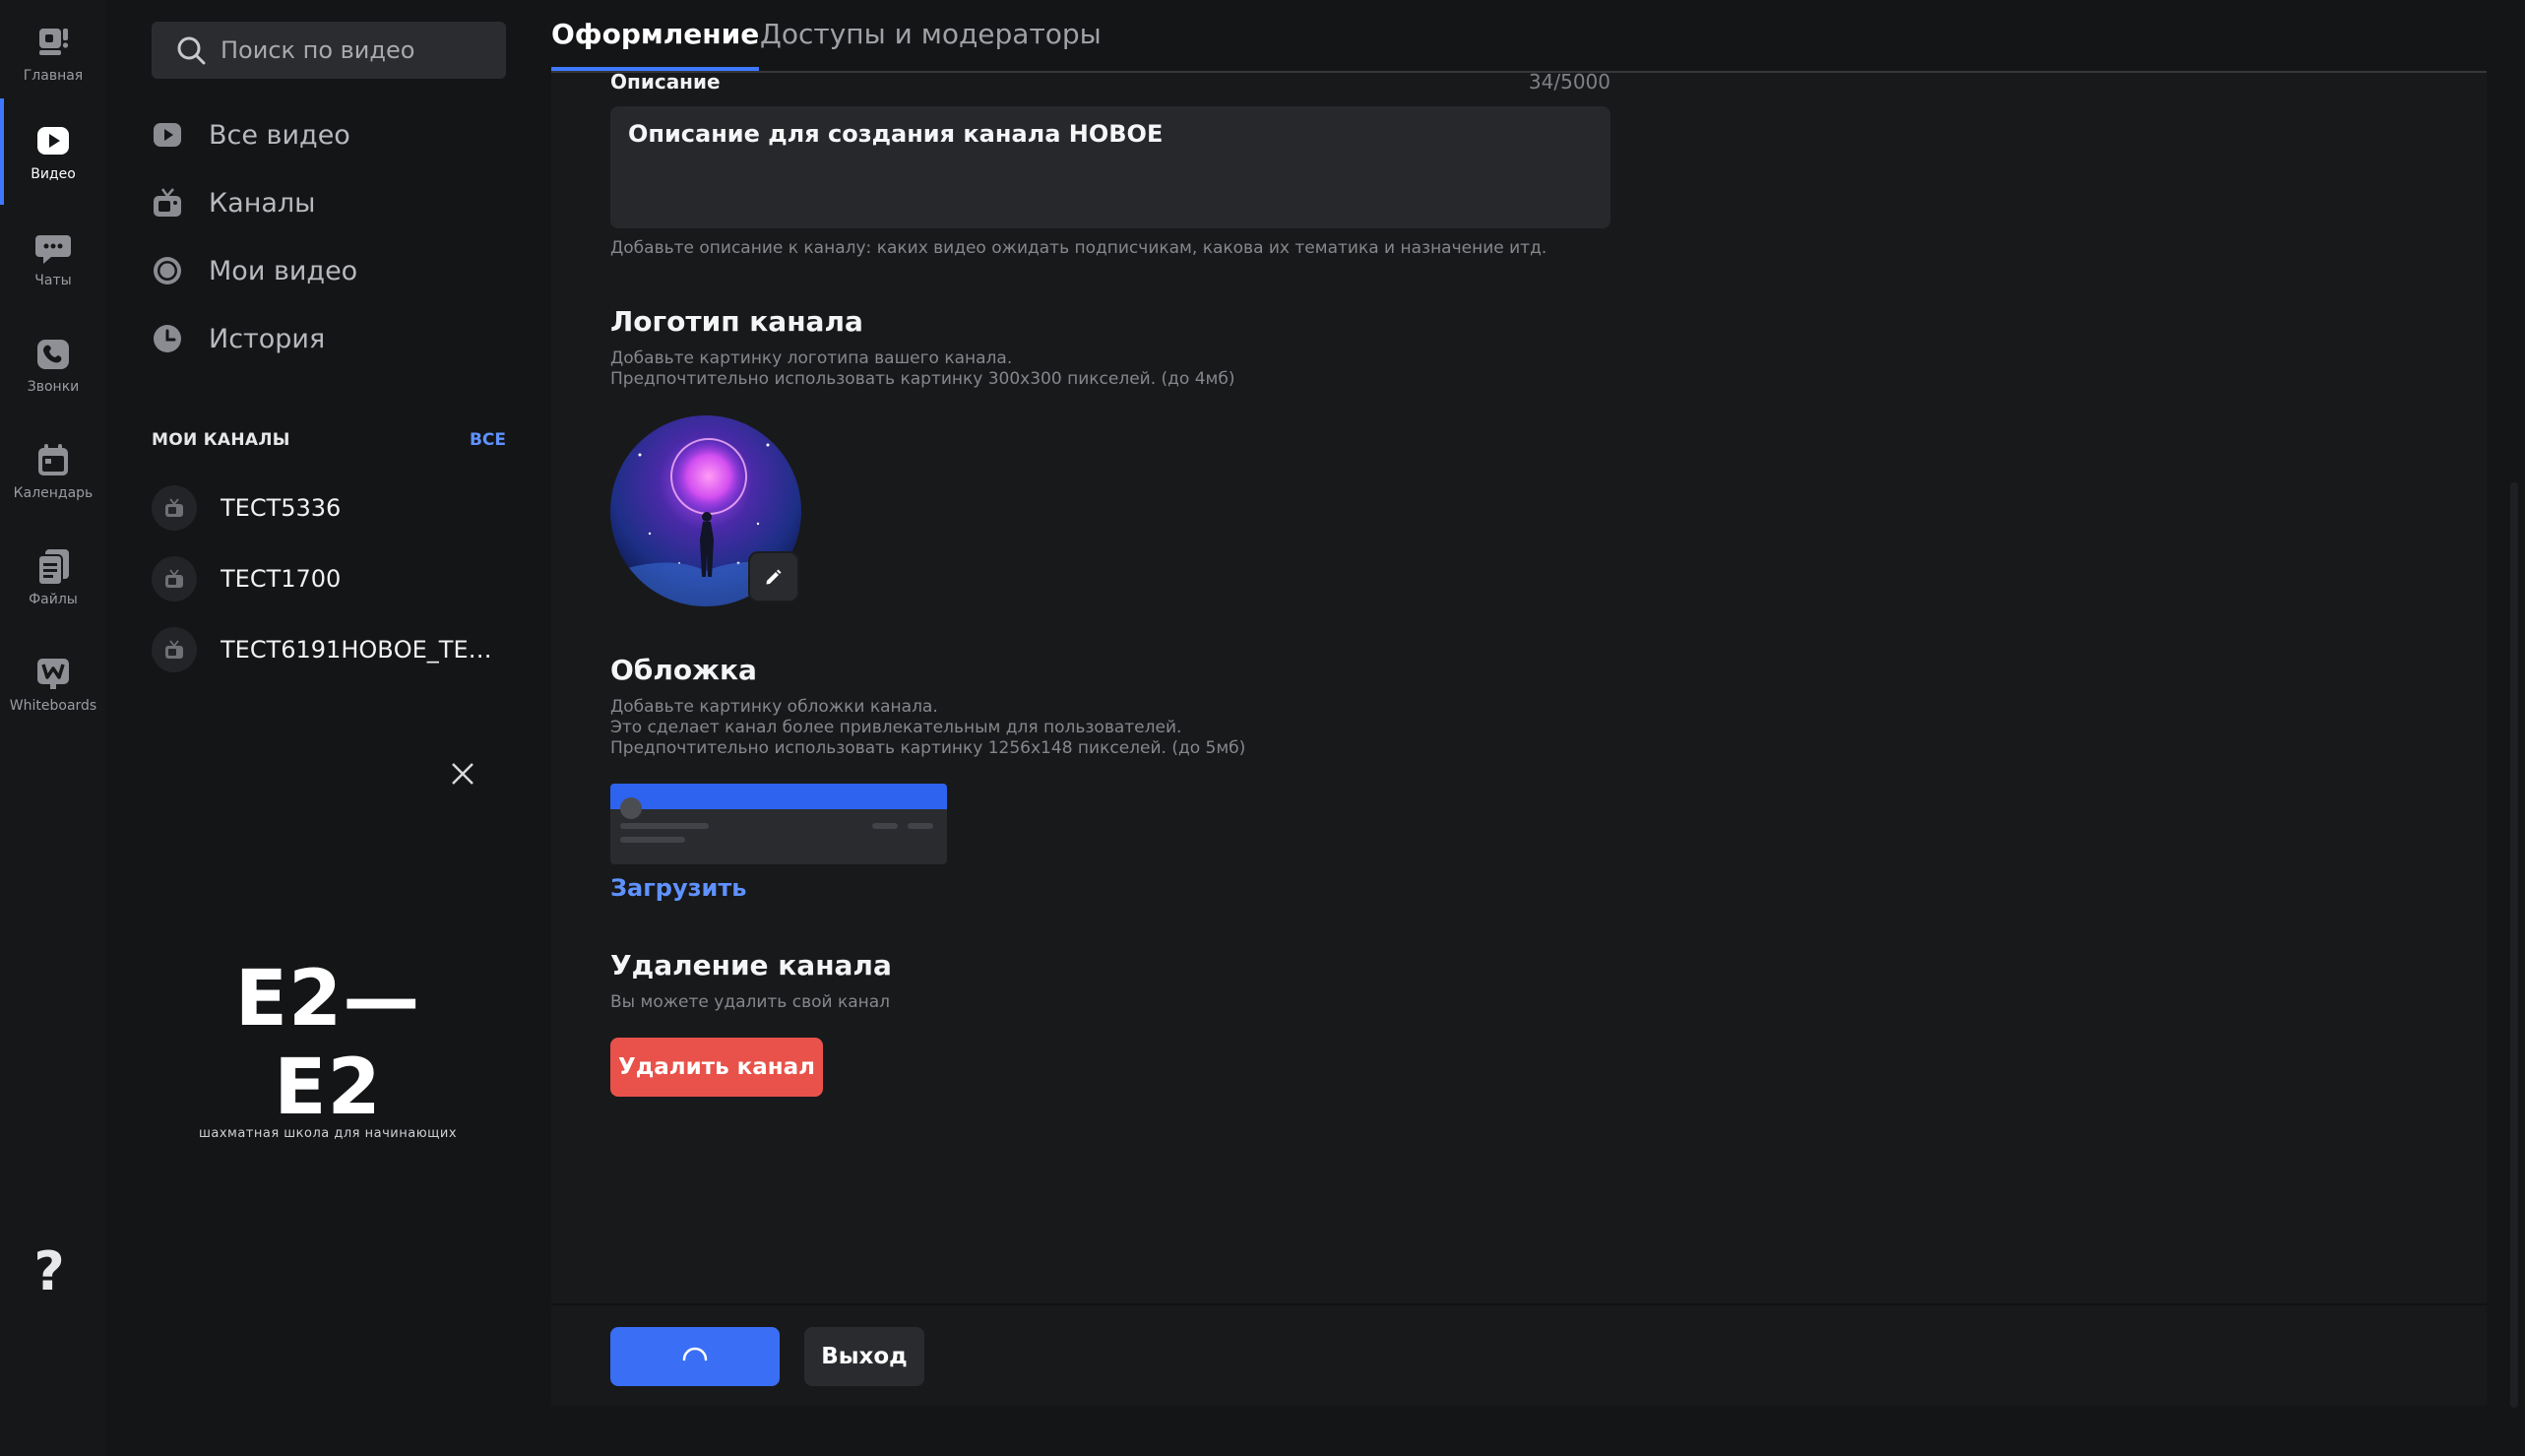  Describe the element at coordinates (54, 76) in the screenshot. I see `rail-item-label: Главная` at that location.